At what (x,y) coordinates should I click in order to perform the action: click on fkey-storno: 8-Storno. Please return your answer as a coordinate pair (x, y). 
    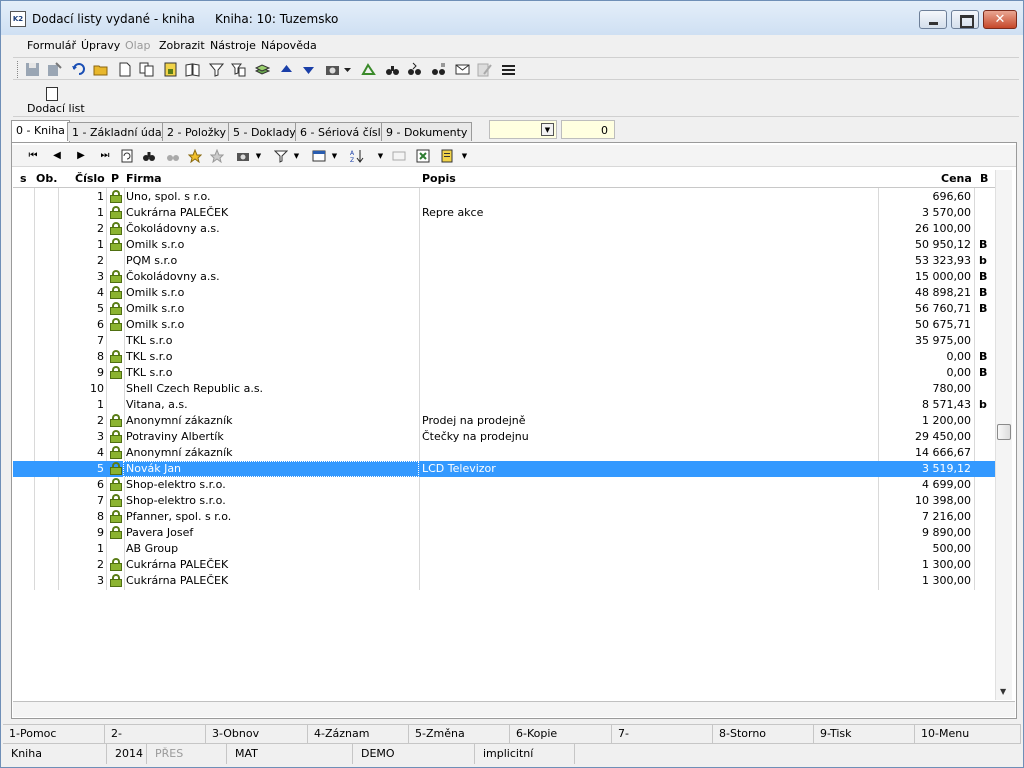
    Looking at the image, I should click on (763, 734).